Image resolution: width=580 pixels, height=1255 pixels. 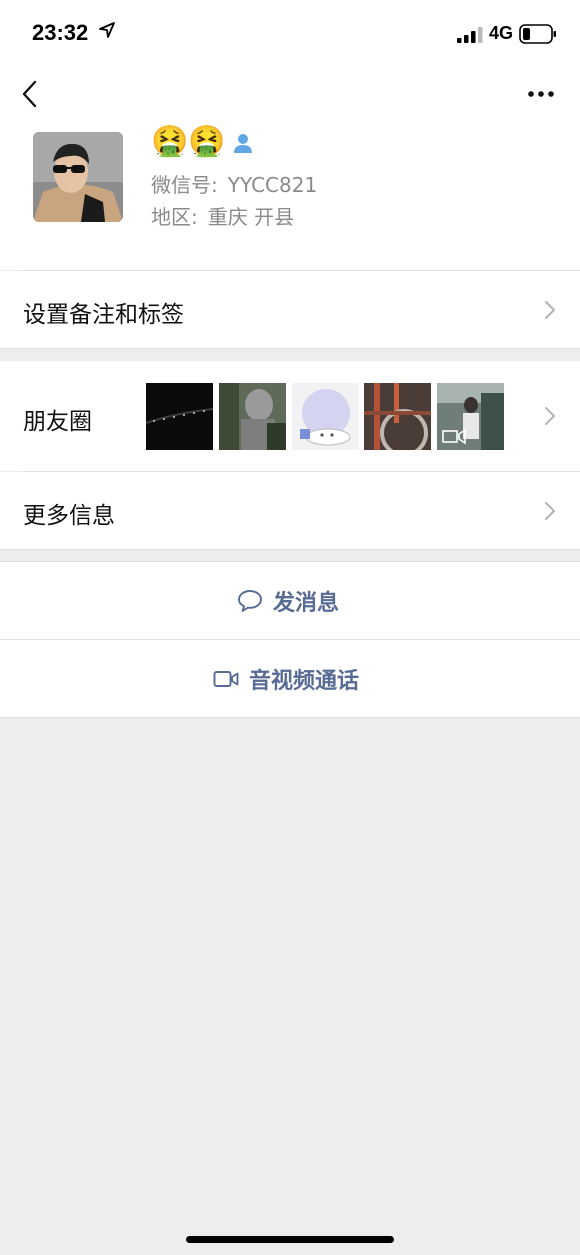 I want to click on battery-icon, so click(x=537, y=34).